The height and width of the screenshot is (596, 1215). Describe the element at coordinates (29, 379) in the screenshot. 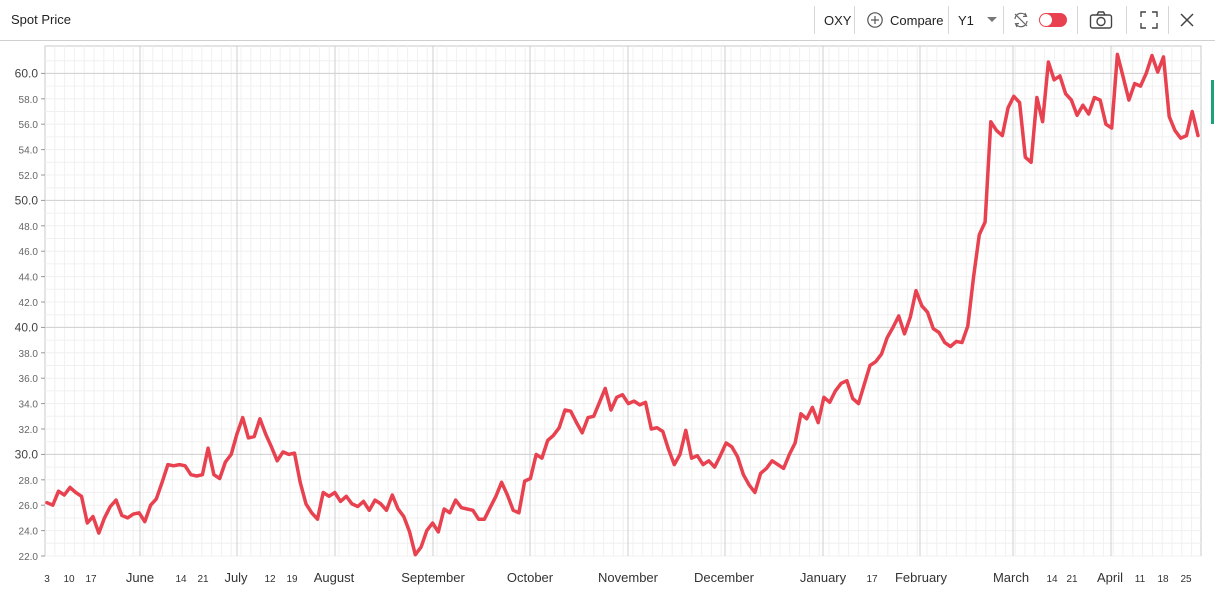

I see `y-tick-label: 36.0` at that location.